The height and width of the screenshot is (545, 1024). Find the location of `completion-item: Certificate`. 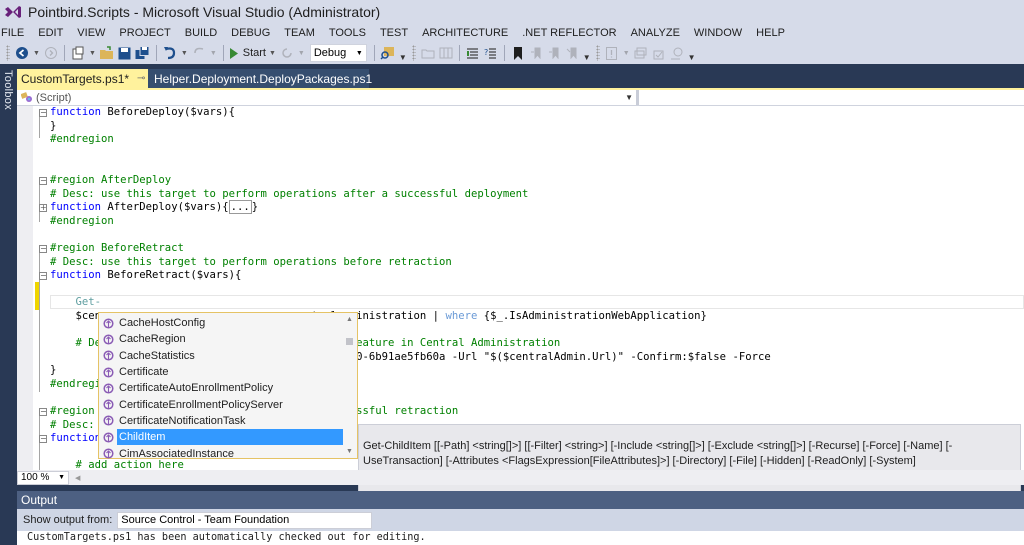

completion-item: Certificate is located at coordinates (222, 372).